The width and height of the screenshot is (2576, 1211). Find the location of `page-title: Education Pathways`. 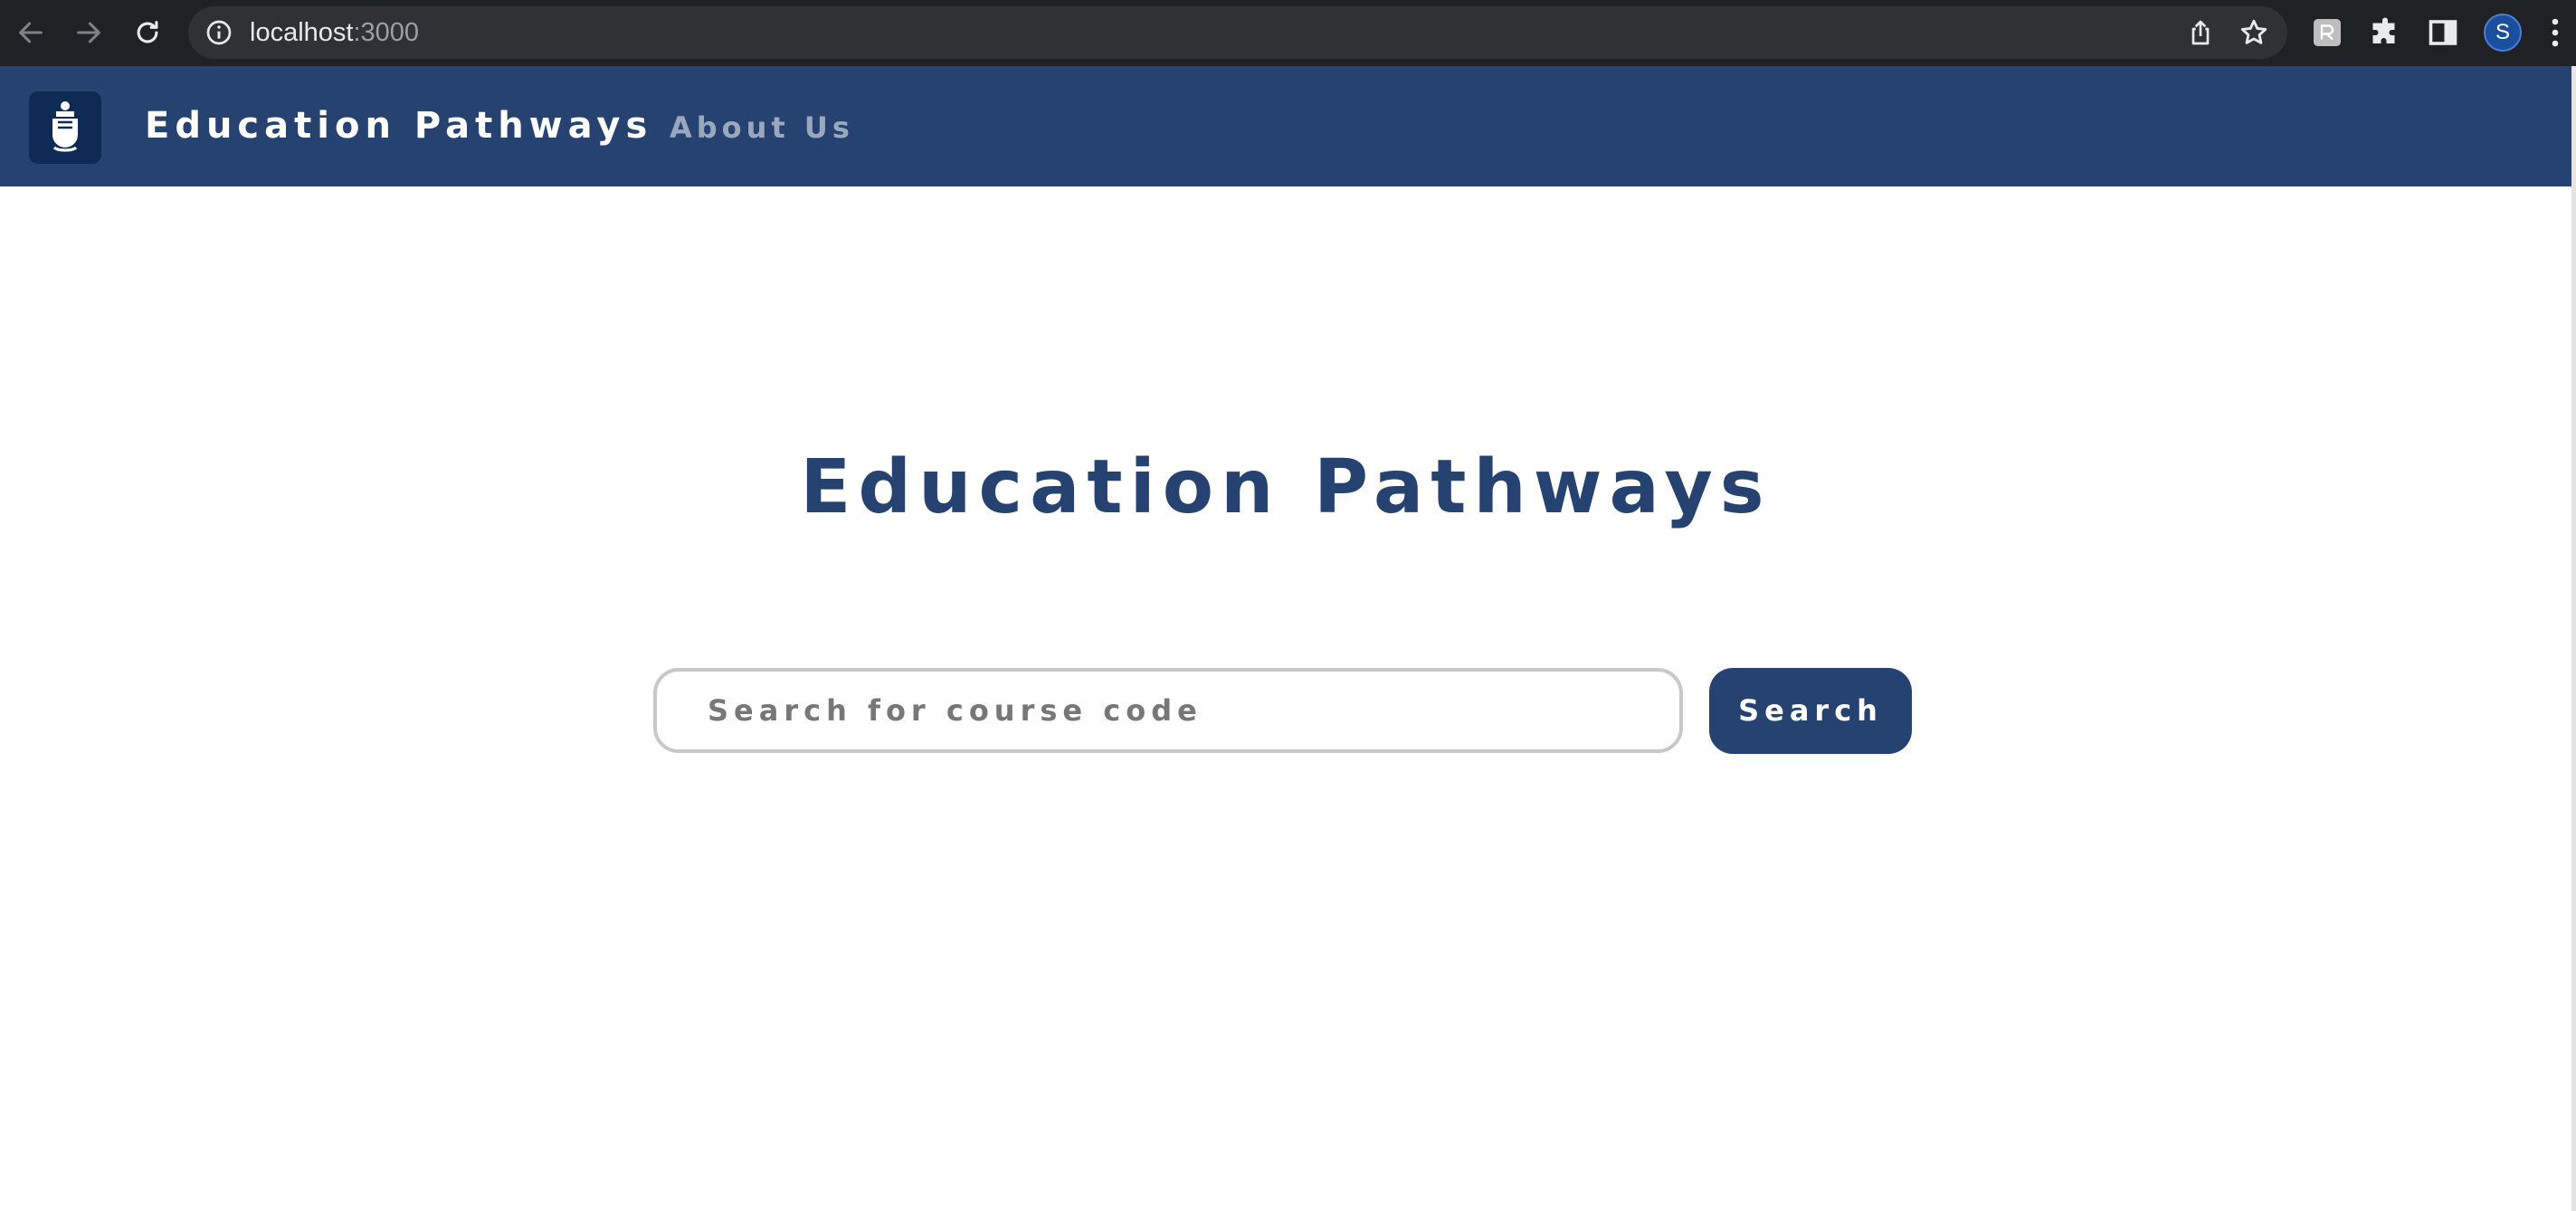

page-title: Education Pathways is located at coordinates (1286, 487).